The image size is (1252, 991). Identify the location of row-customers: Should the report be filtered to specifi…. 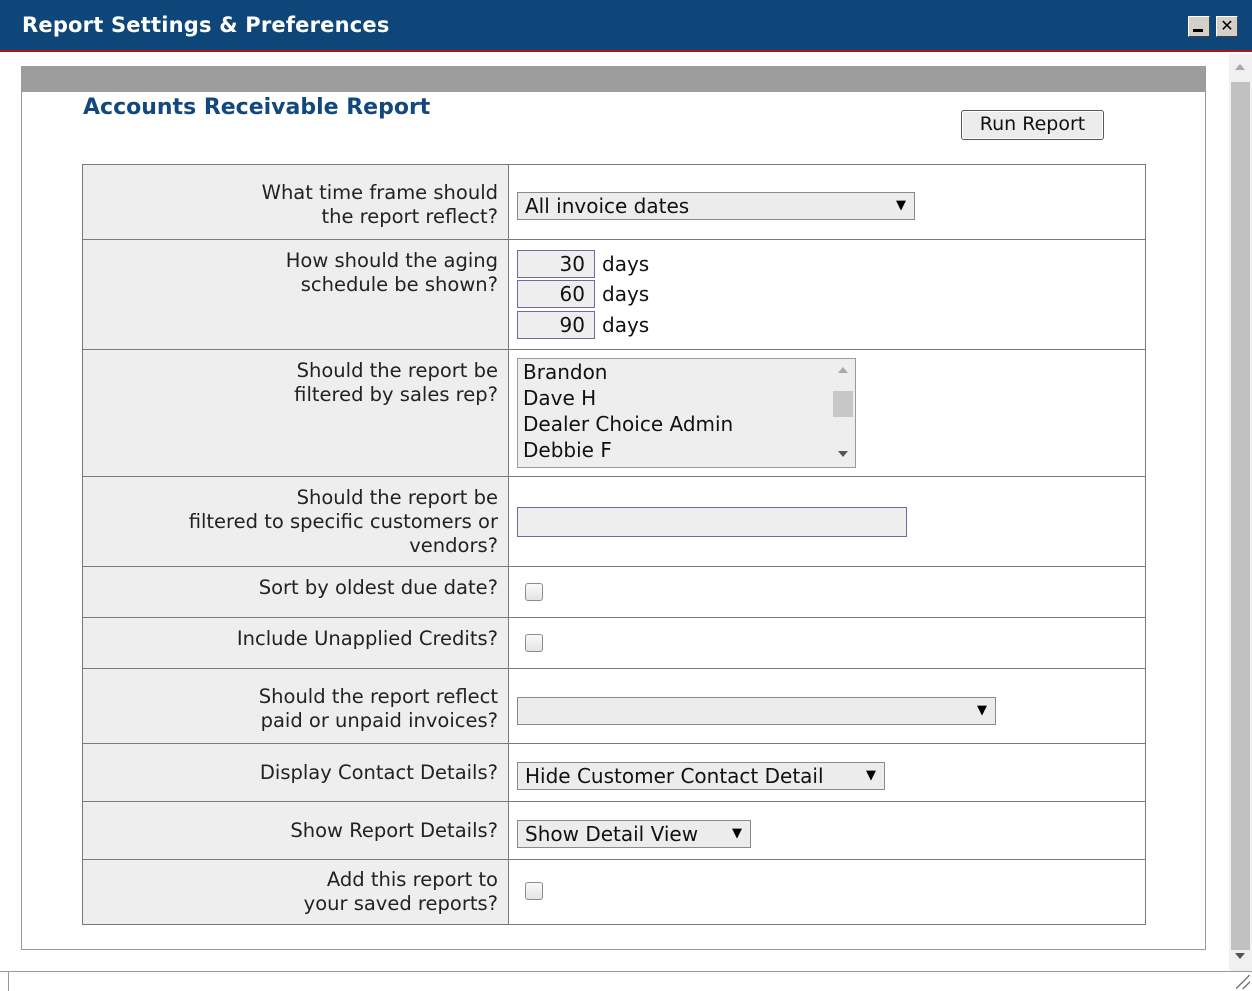
(614, 521).